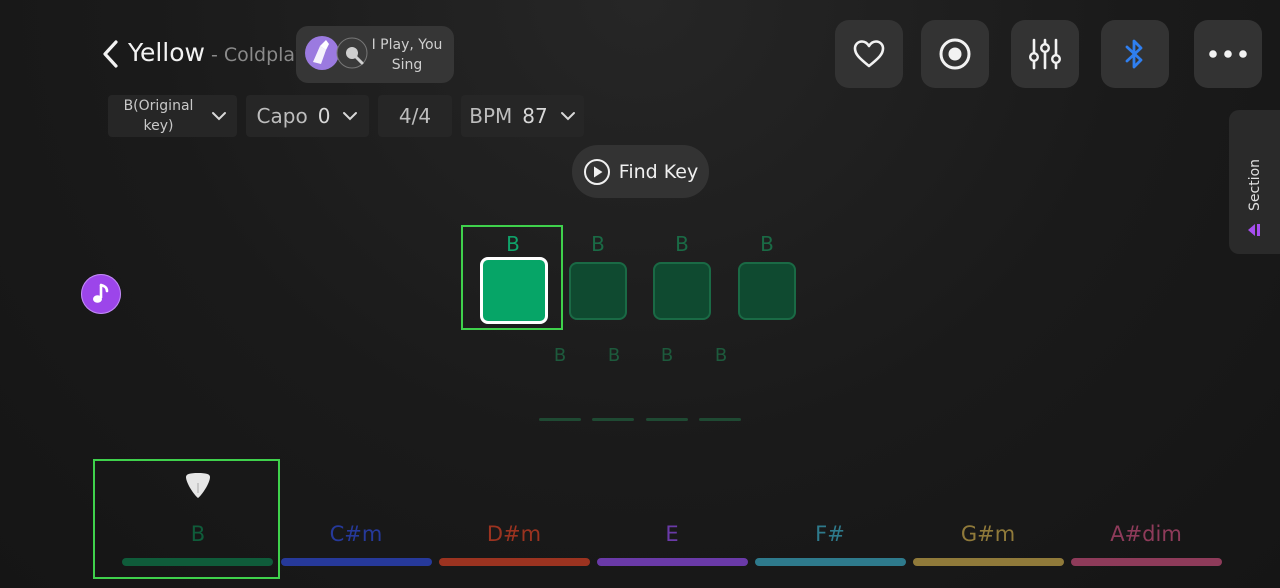 The height and width of the screenshot is (588, 1280). I want to click on mixer-button, so click(1045, 54).